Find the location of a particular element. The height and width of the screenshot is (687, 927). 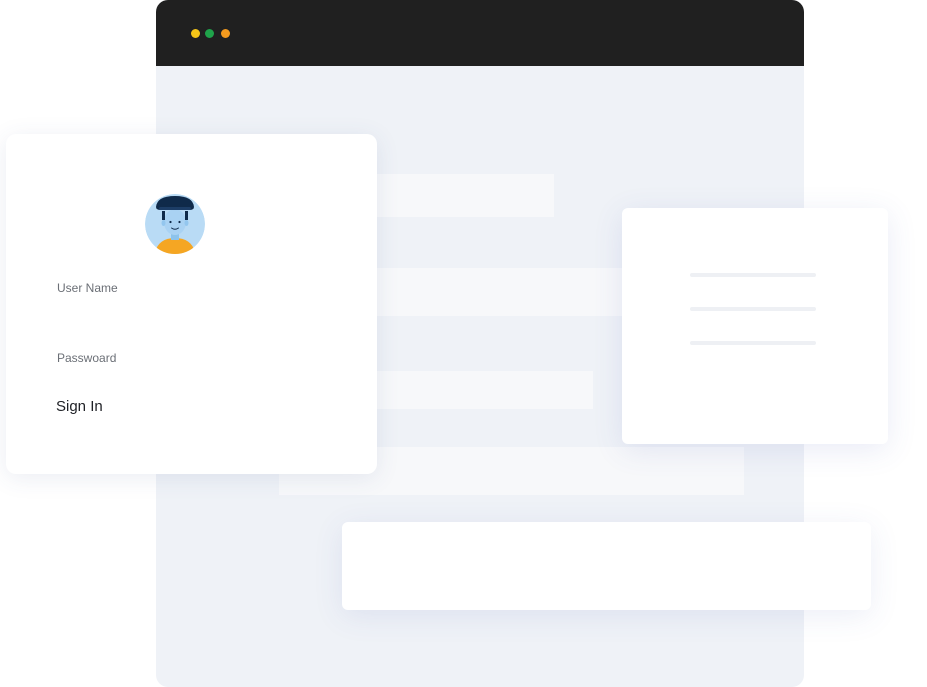

sign-in-button: Sign In is located at coordinates (79, 406).